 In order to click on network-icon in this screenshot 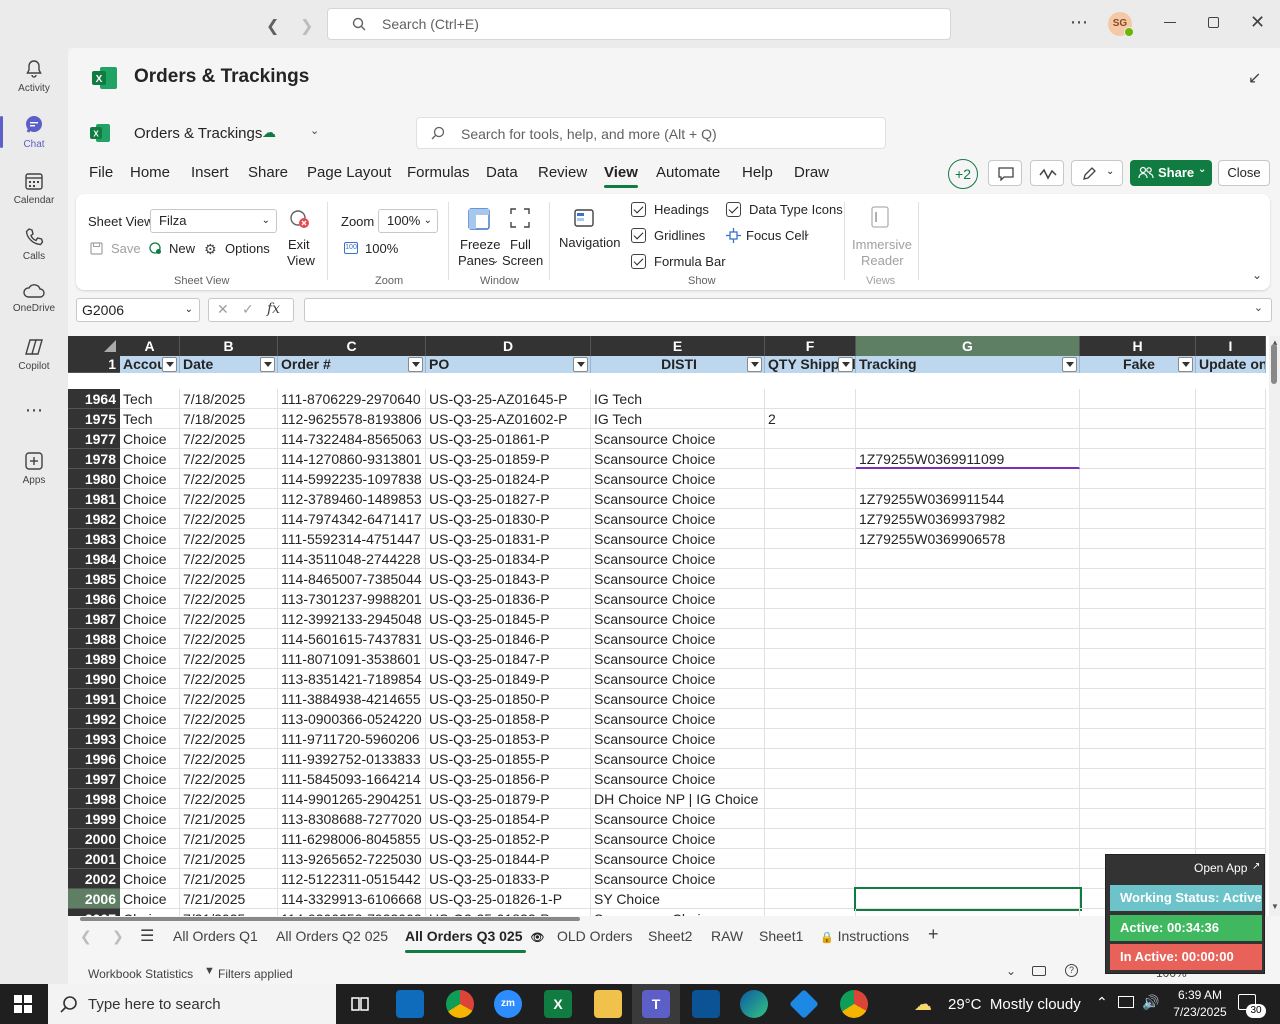, I will do `click(1126, 1002)`.